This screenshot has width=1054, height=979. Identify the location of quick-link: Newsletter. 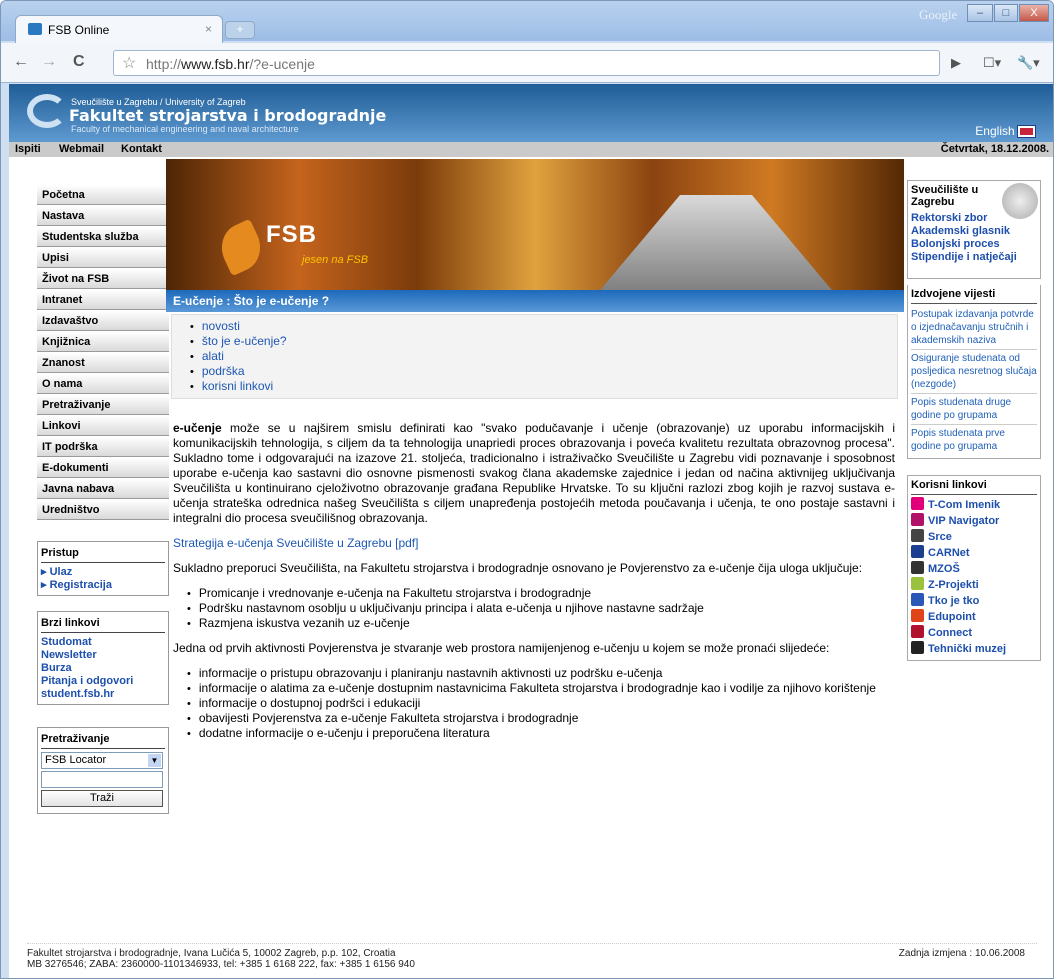
(103, 655).